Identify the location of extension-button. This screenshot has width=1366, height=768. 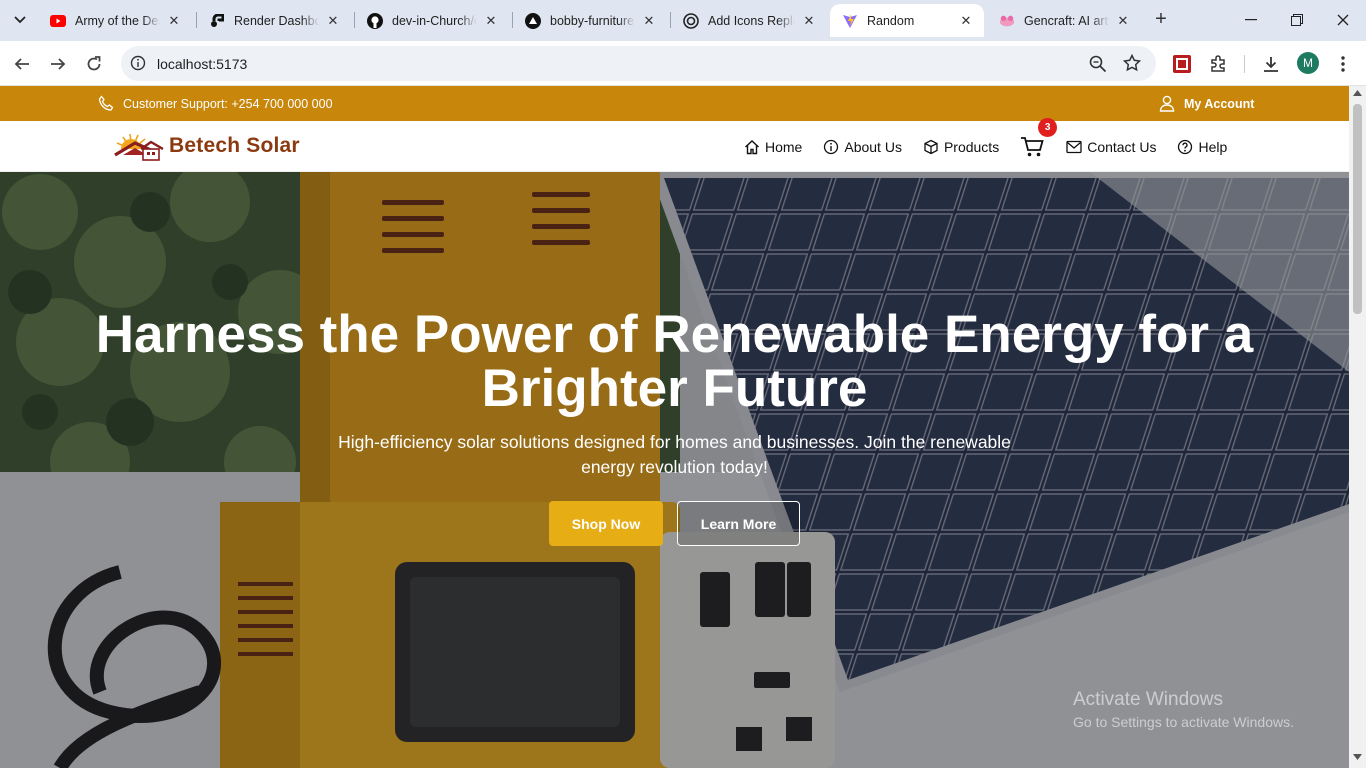
(1182, 64).